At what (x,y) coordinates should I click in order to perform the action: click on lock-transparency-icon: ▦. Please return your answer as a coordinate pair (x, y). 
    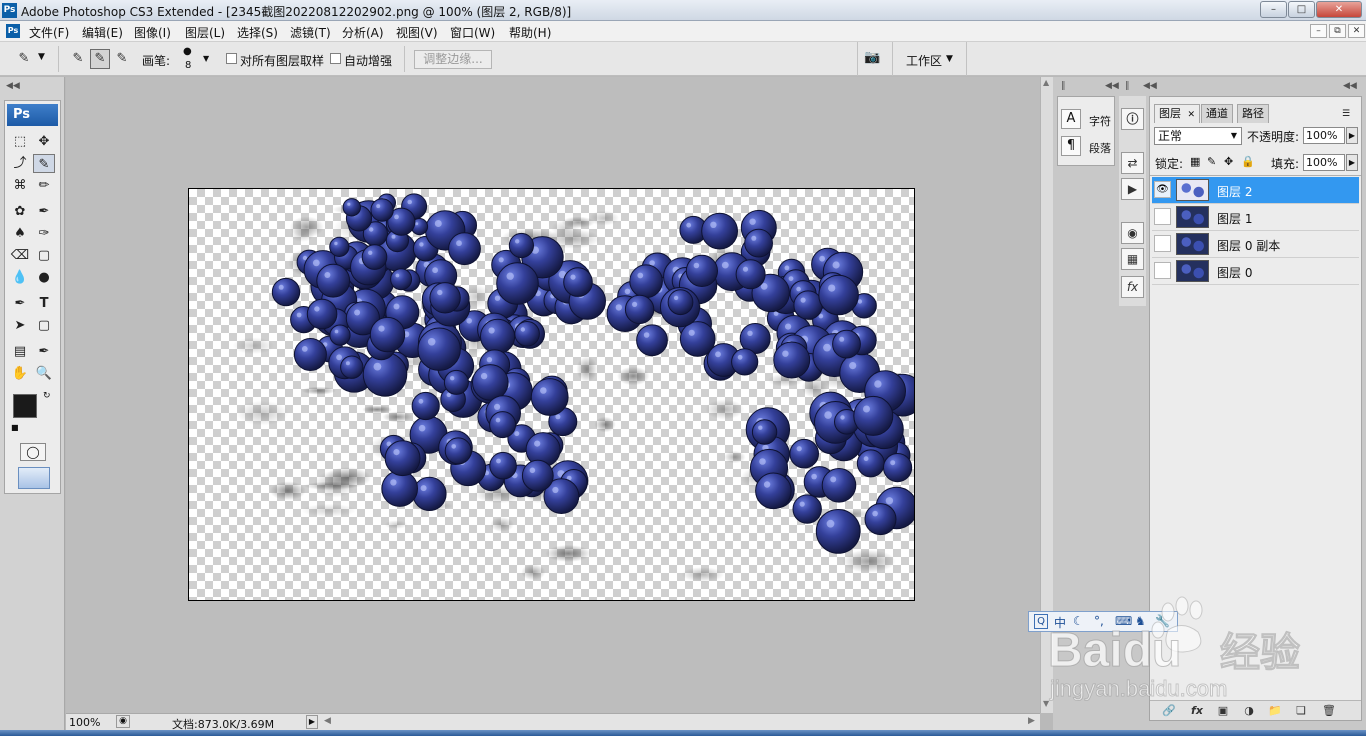
    Looking at the image, I should click on (1195, 161).